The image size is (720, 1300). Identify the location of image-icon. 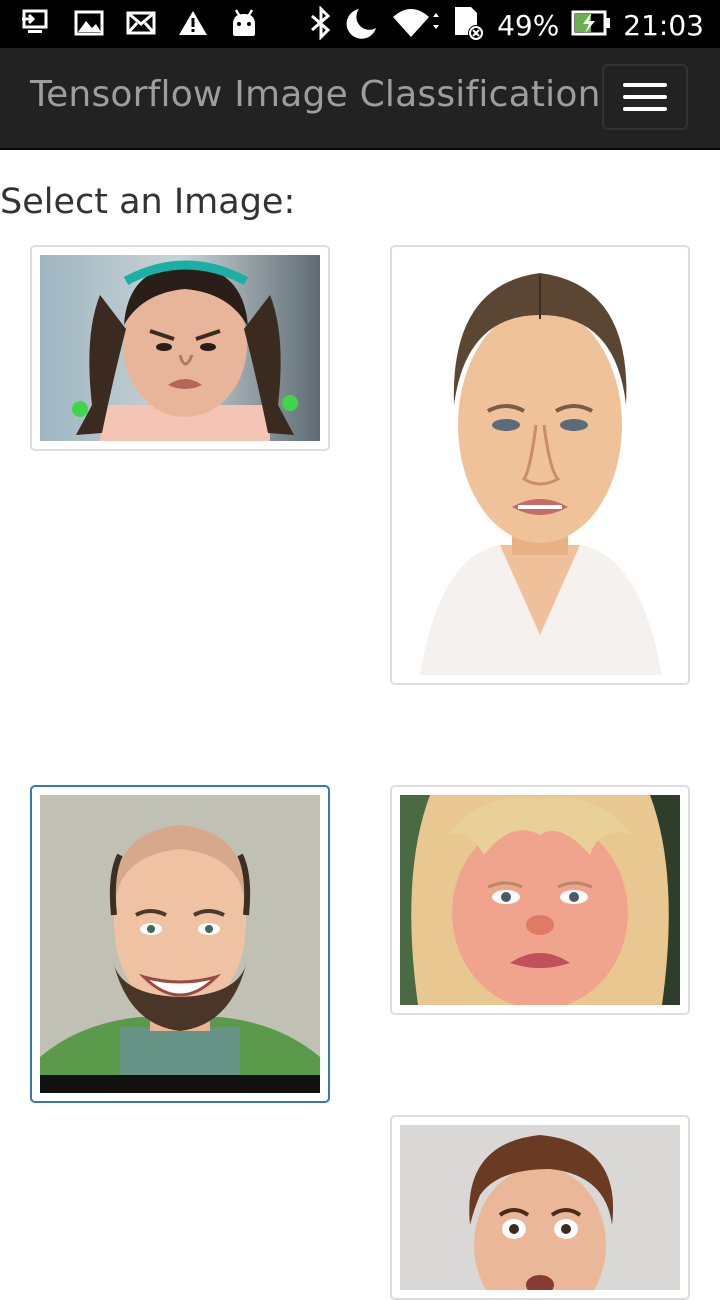
(89, 25).